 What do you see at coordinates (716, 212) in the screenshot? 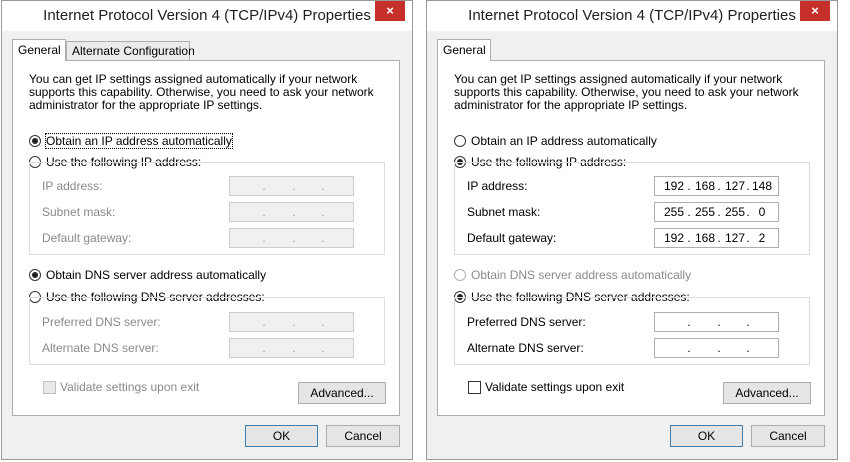
I see `subnet-mask-field: 255. 255. 255. 0` at bounding box center [716, 212].